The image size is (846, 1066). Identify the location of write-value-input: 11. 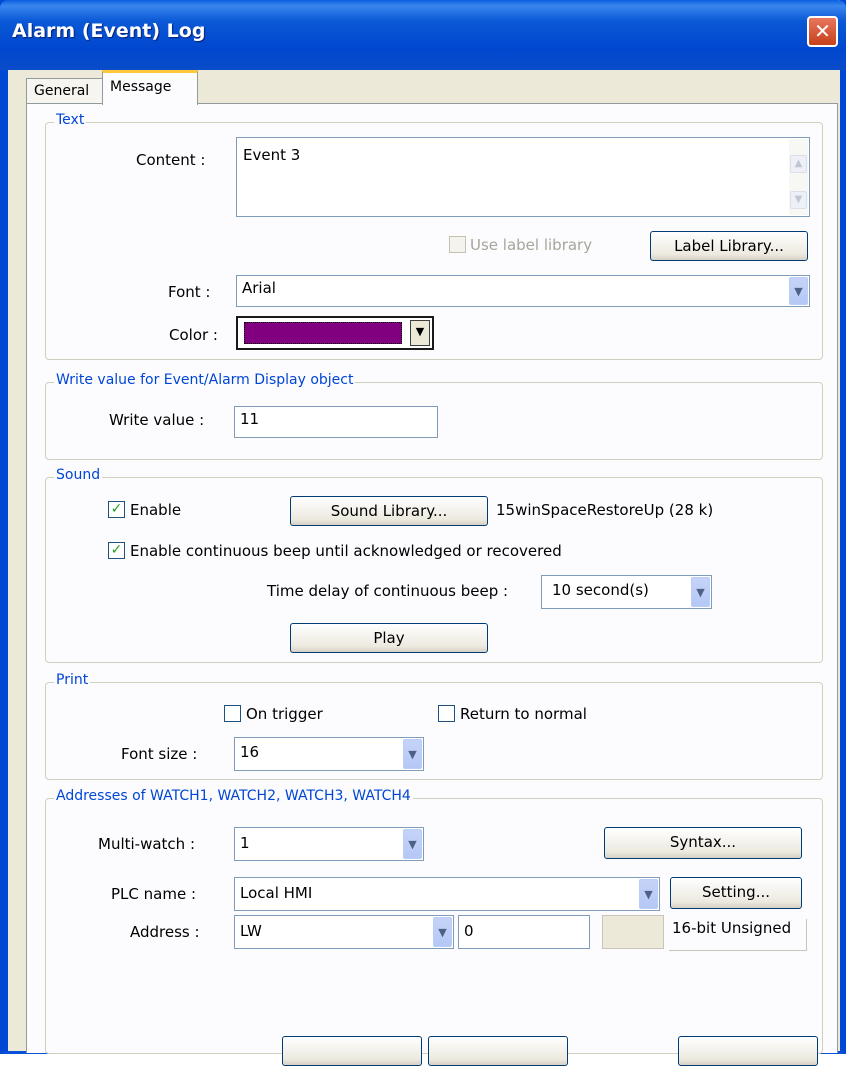
(336, 422).